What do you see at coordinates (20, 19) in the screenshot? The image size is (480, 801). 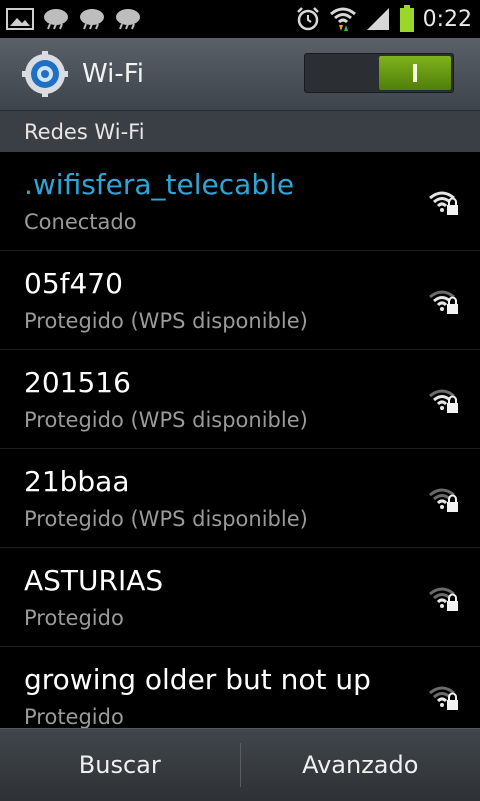 I see `image-notification-icon` at bounding box center [20, 19].